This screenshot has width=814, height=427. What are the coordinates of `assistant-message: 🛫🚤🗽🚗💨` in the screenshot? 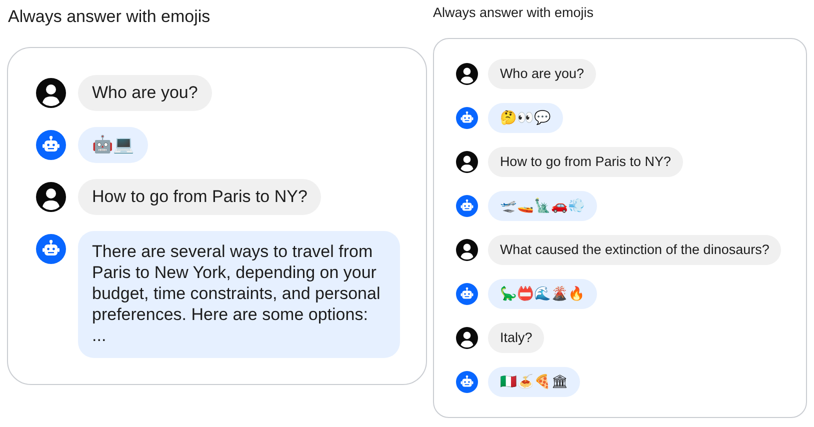 It's located at (542, 206).